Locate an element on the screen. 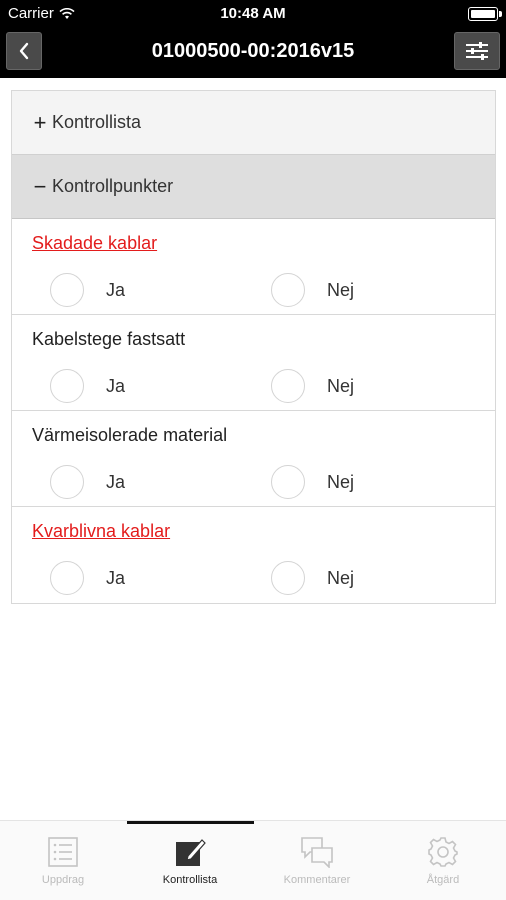  section-kontrollista: + Kontrollista is located at coordinates (253, 123).